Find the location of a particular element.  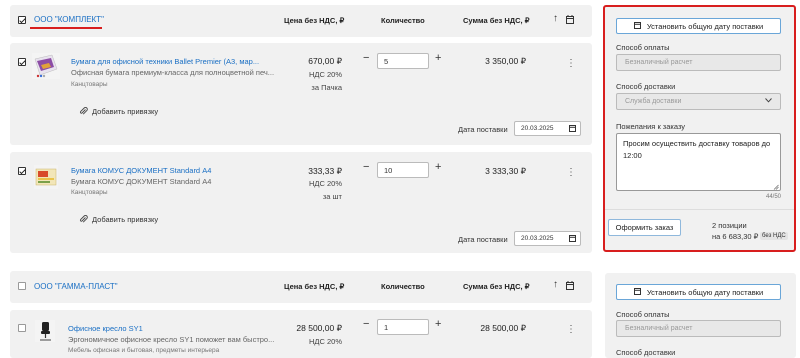

vat-badge: без НДС is located at coordinates (774, 236).